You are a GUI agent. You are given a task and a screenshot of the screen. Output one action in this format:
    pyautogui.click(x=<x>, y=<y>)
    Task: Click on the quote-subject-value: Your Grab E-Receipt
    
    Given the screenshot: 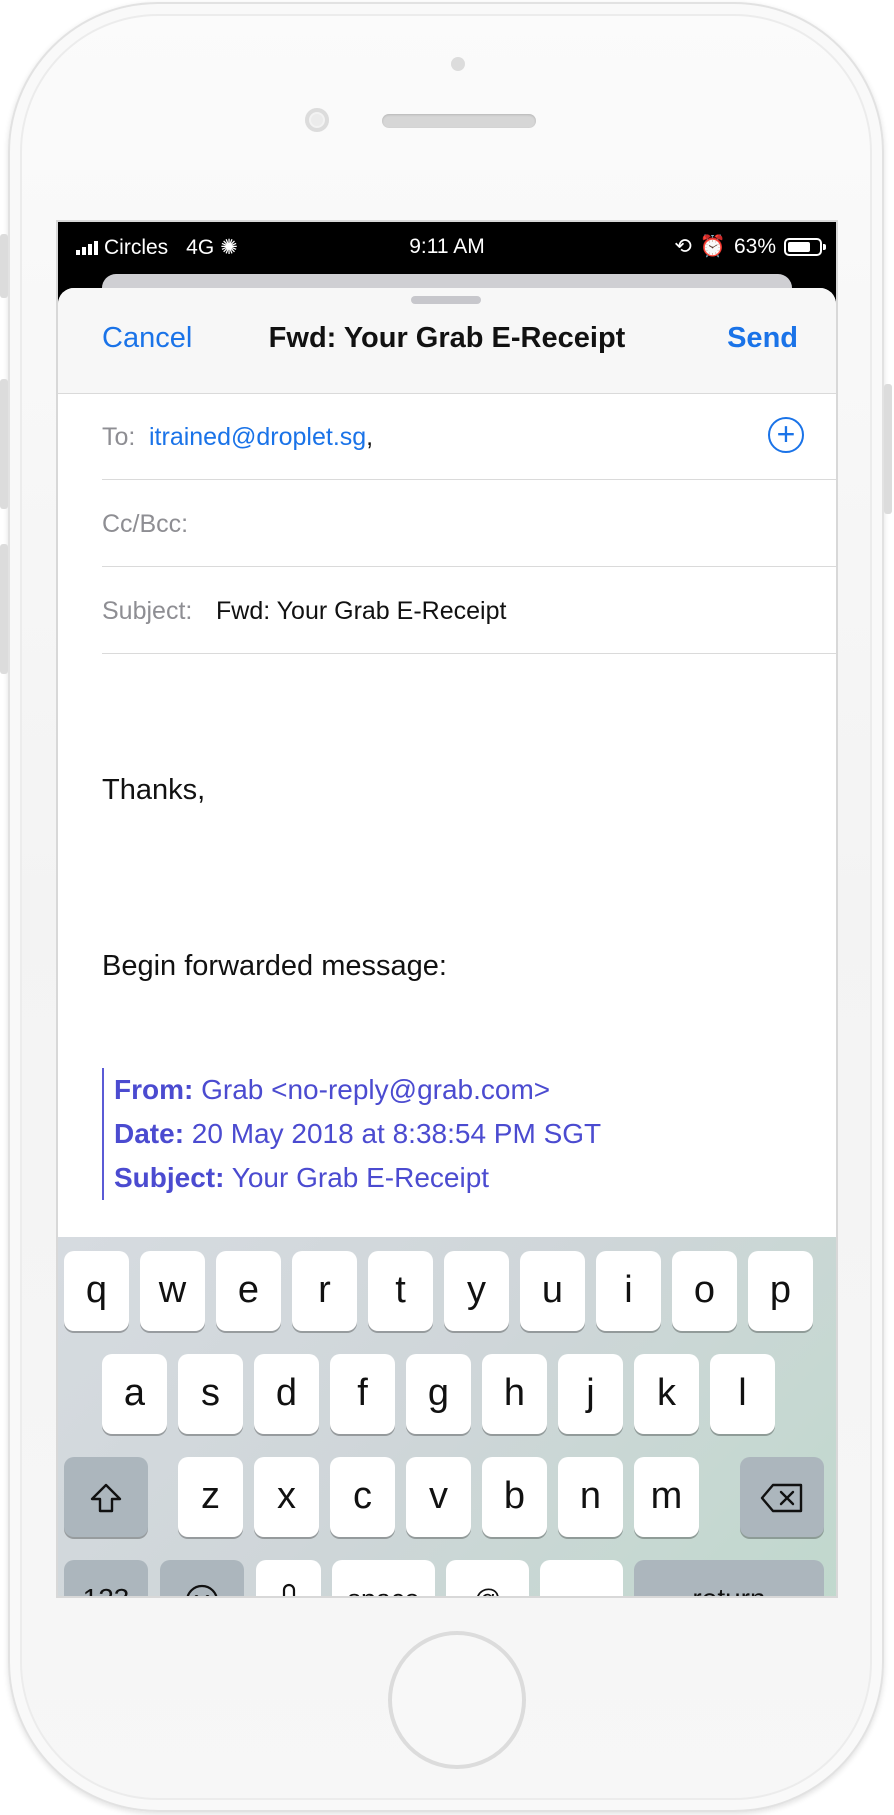 What is the action you would take?
    pyautogui.click(x=360, y=1177)
    